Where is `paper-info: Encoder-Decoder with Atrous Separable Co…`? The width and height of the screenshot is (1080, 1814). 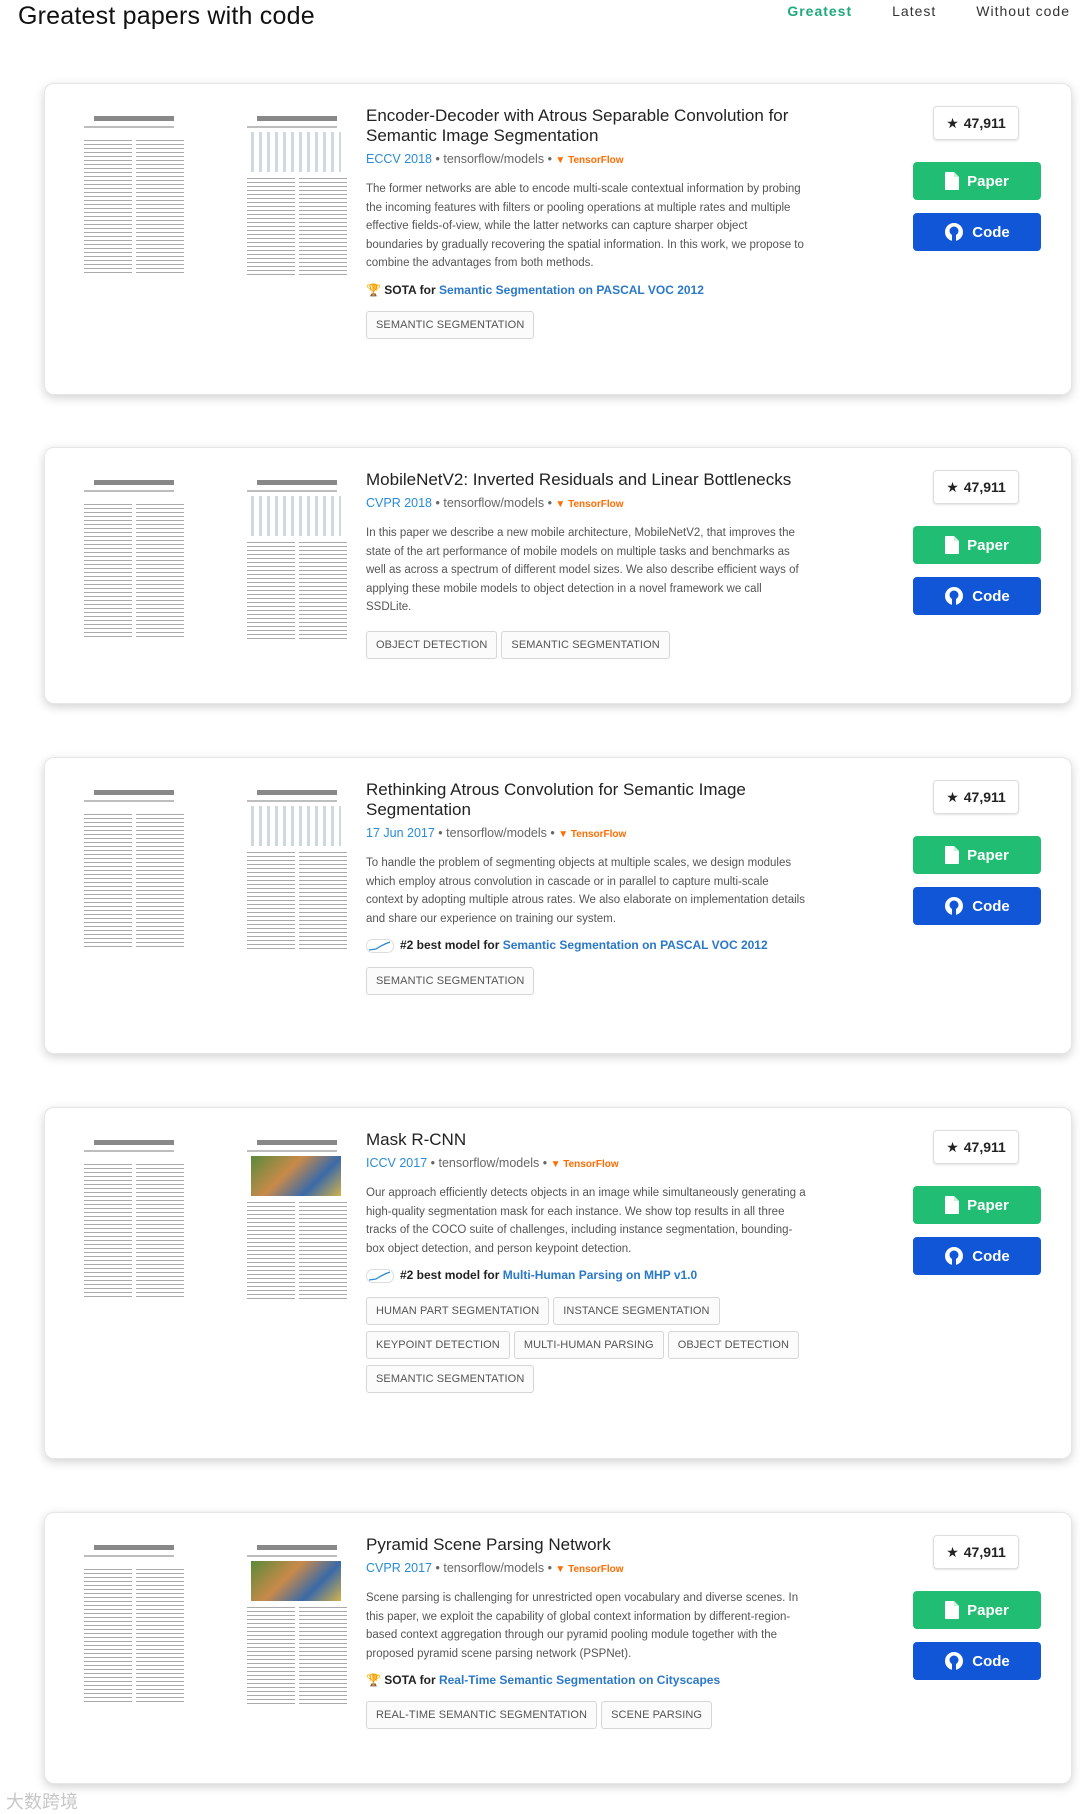 paper-info: Encoder-Decoder with Atrous Separable Co… is located at coordinates (586, 222).